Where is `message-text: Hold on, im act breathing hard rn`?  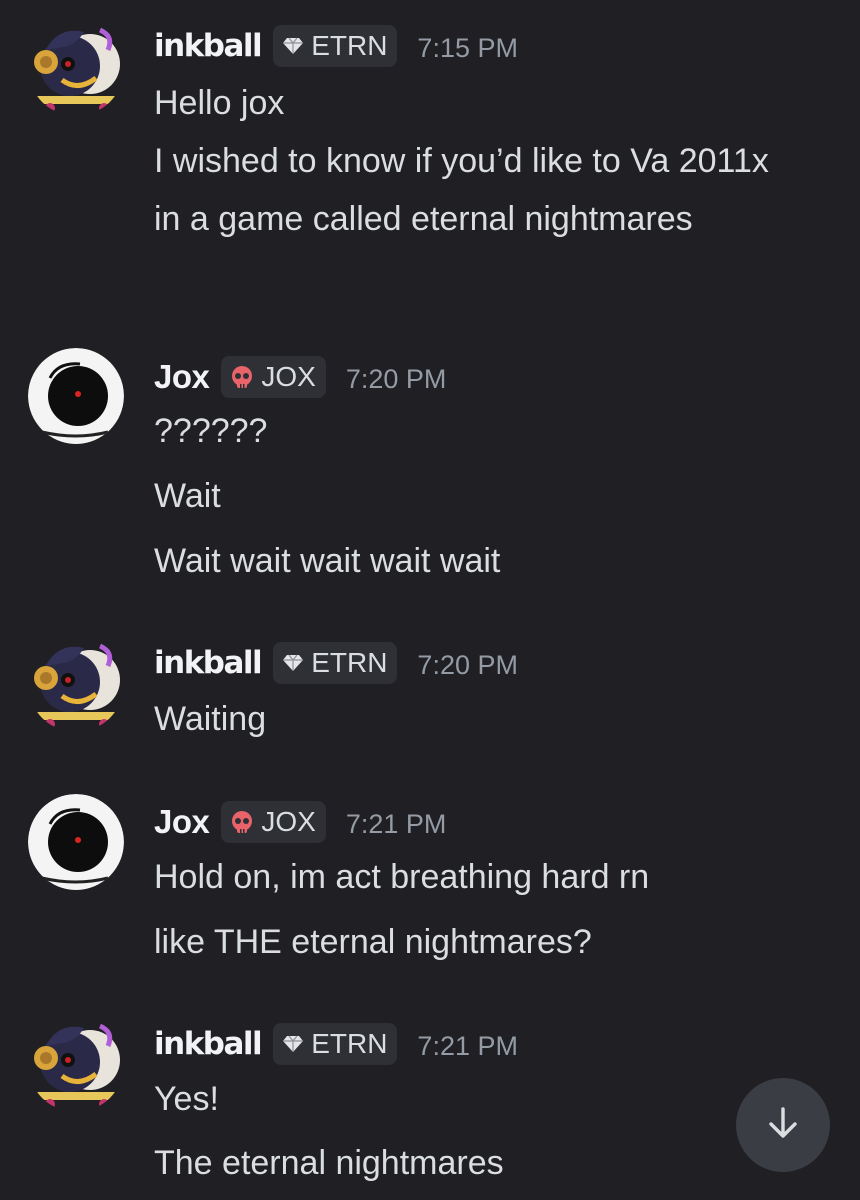 message-text: Hold on, im act breathing hard rn is located at coordinates (402, 877).